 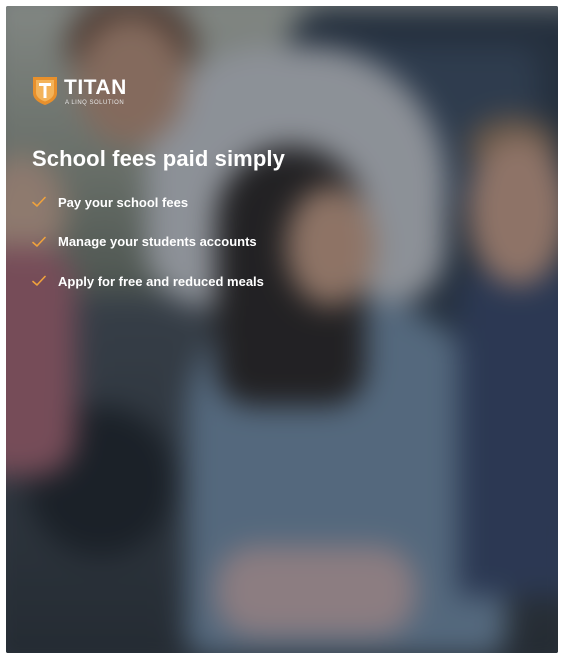 I want to click on brand-name: TITAN, so click(x=95, y=87).